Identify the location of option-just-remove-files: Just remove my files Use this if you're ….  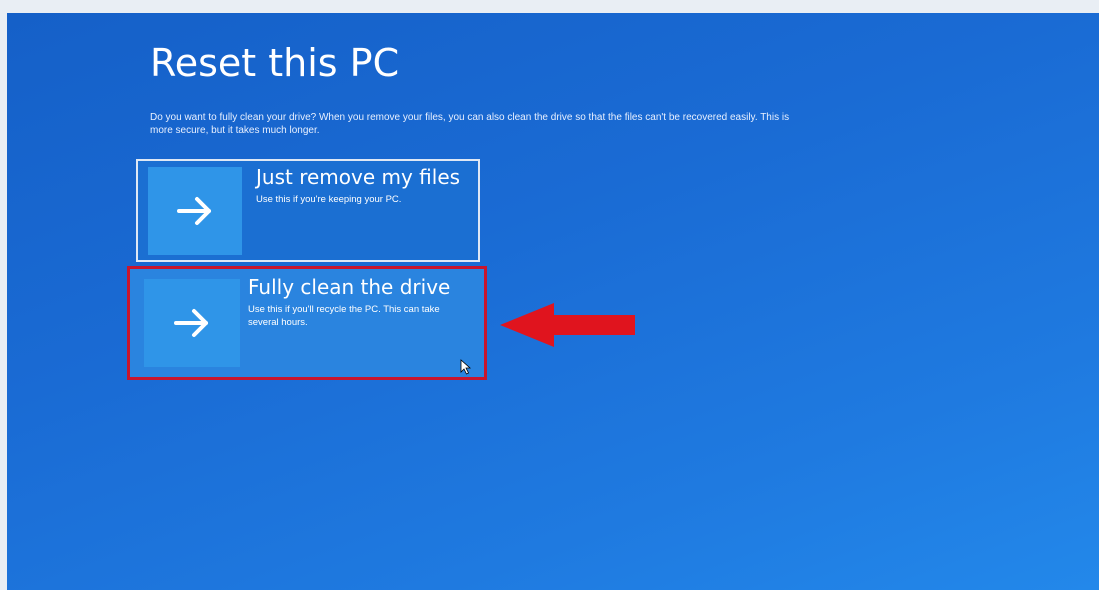
(308, 210).